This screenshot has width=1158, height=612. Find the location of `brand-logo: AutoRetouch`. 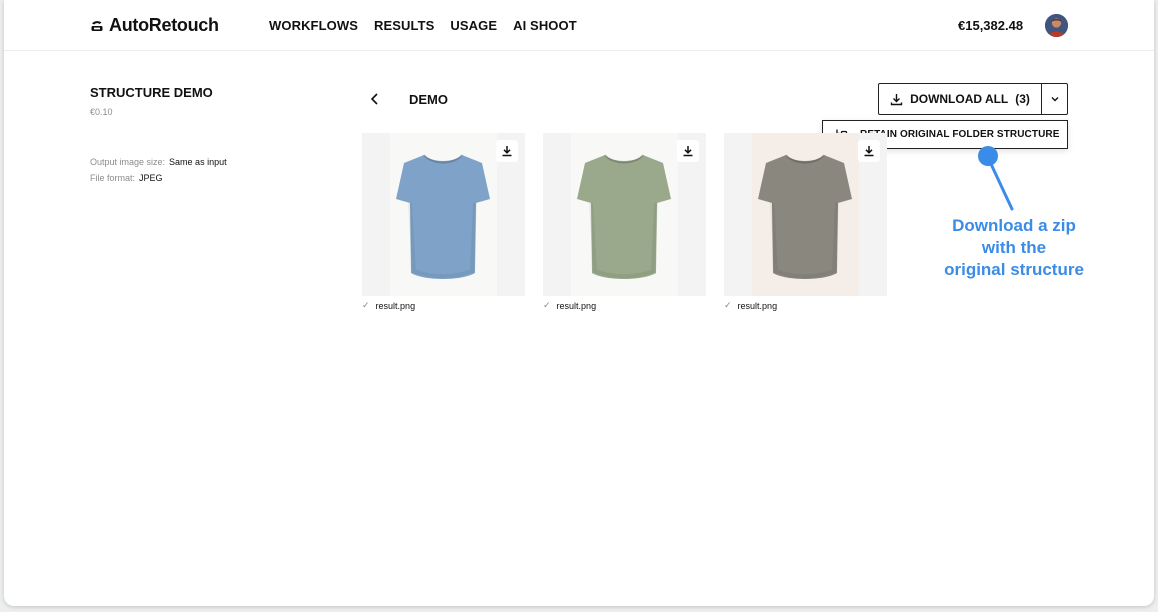

brand-logo: AutoRetouch is located at coordinates (154, 25).